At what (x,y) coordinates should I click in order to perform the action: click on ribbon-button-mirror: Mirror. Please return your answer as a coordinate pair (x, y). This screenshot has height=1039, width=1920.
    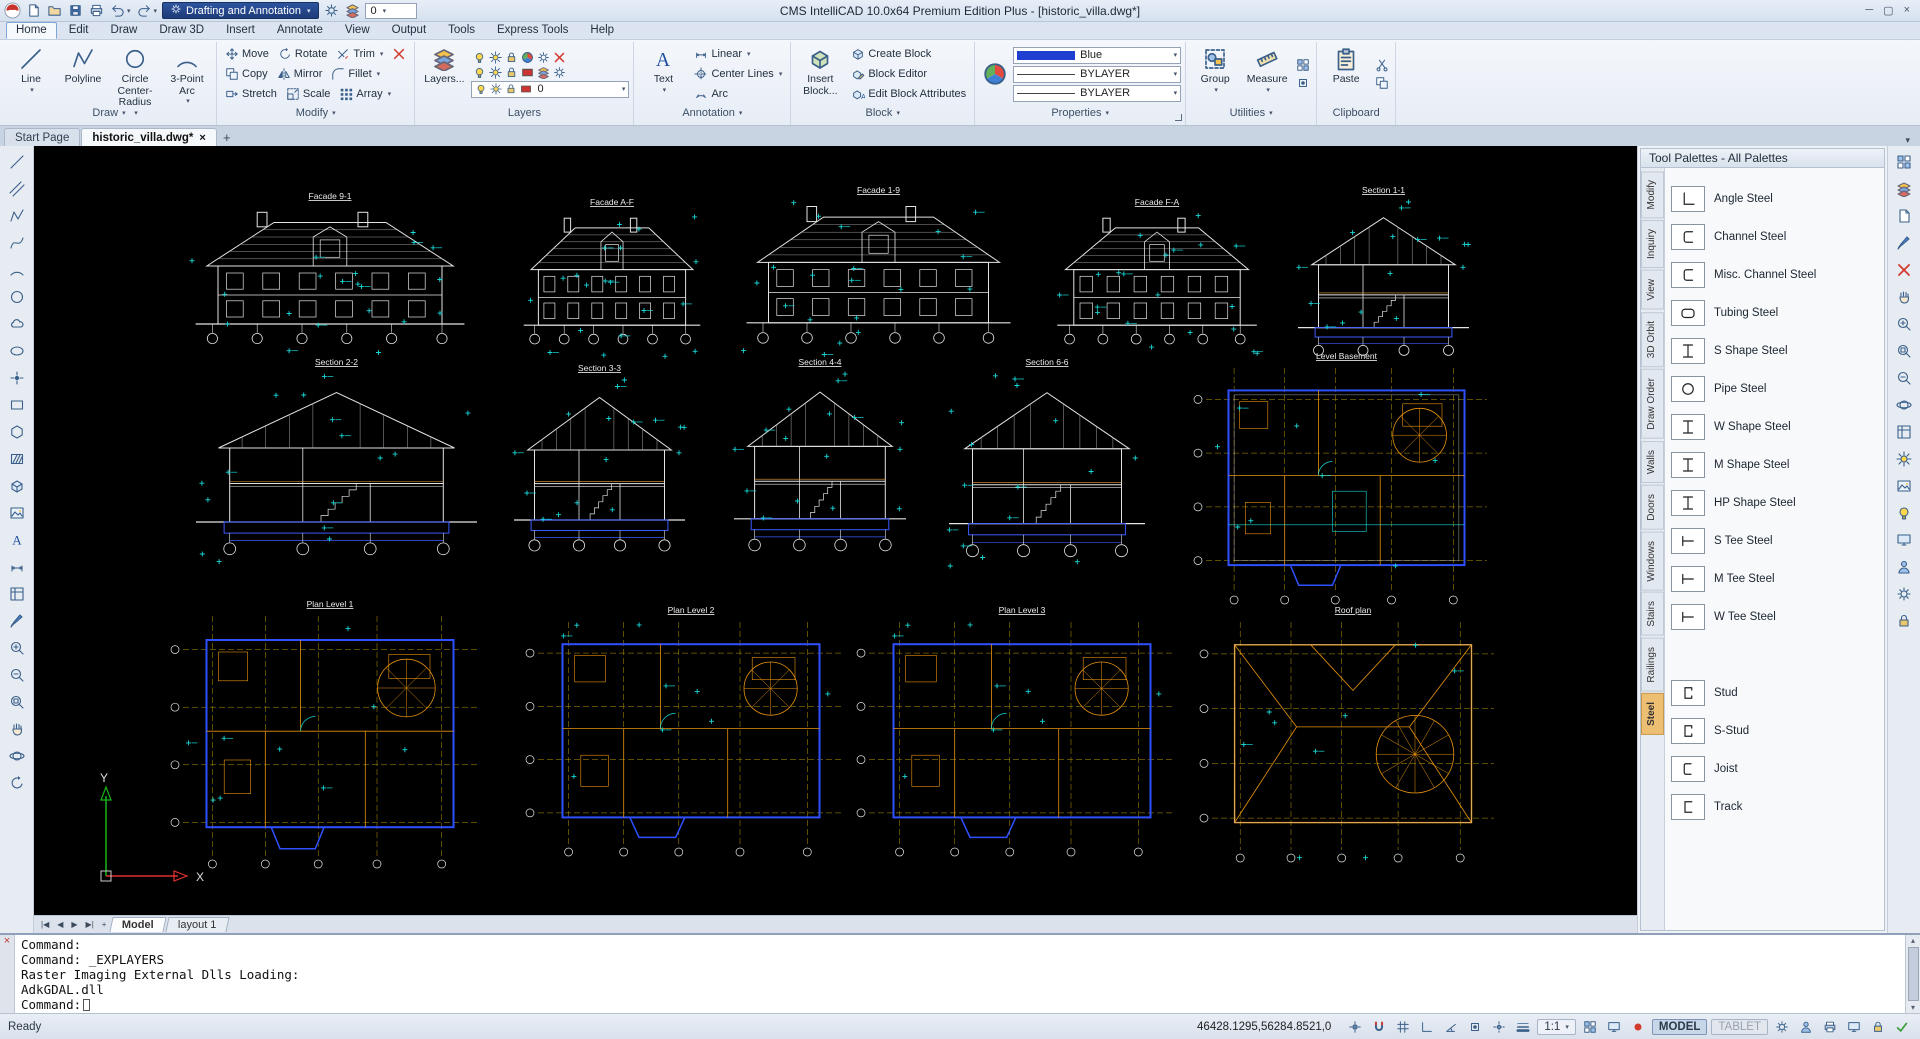
    Looking at the image, I should click on (300, 74).